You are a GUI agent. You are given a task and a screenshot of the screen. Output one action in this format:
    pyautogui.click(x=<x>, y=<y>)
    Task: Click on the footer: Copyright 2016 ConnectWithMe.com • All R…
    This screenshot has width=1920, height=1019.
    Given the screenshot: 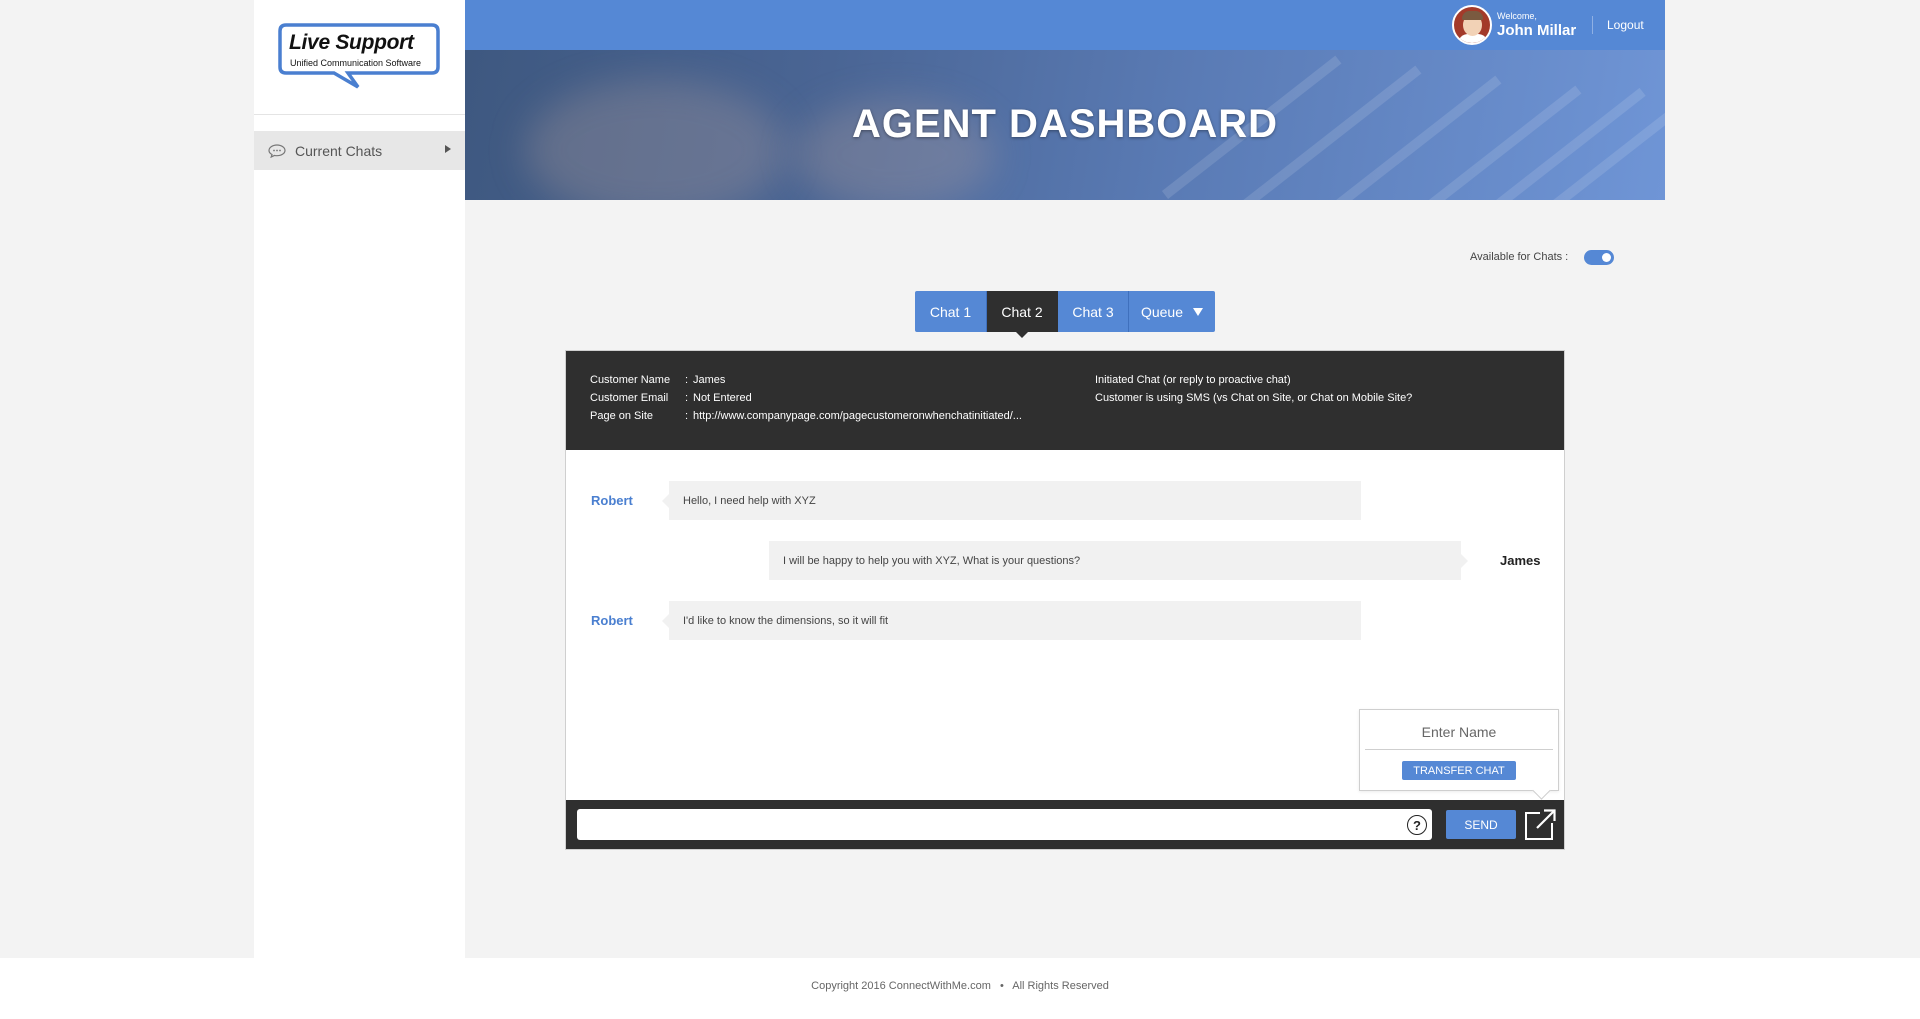 What is the action you would take?
    pyautogui.click(x=960, y=988)
    